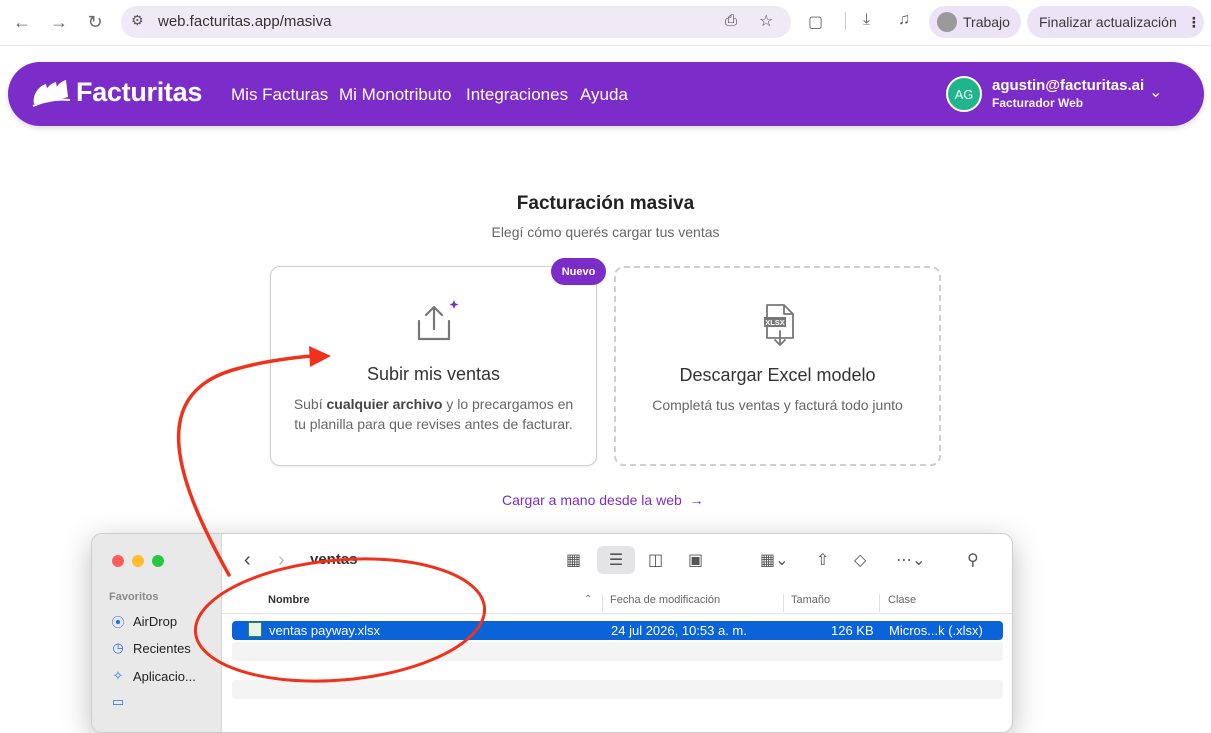 Image resolution: width=1211 pixels, height=733 pixels. What do you see at coordinates (665, 600) in the screenshot?
I see `column-fecha: Fecha de modificación` at bounding box center [665, 600].